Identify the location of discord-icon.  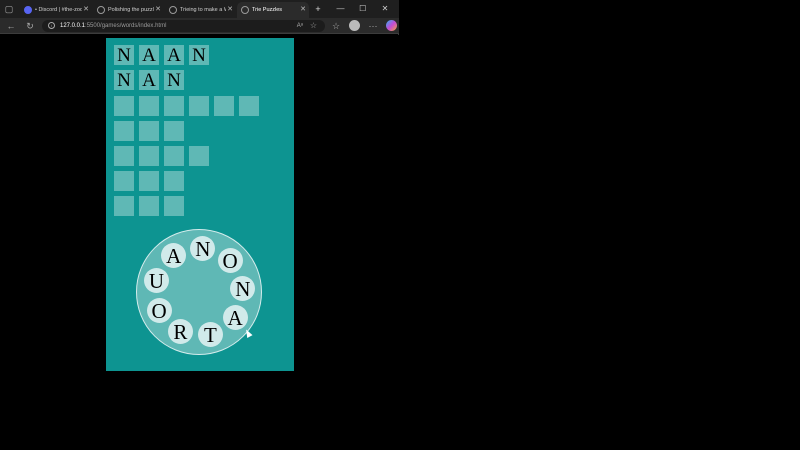
(28, 10).